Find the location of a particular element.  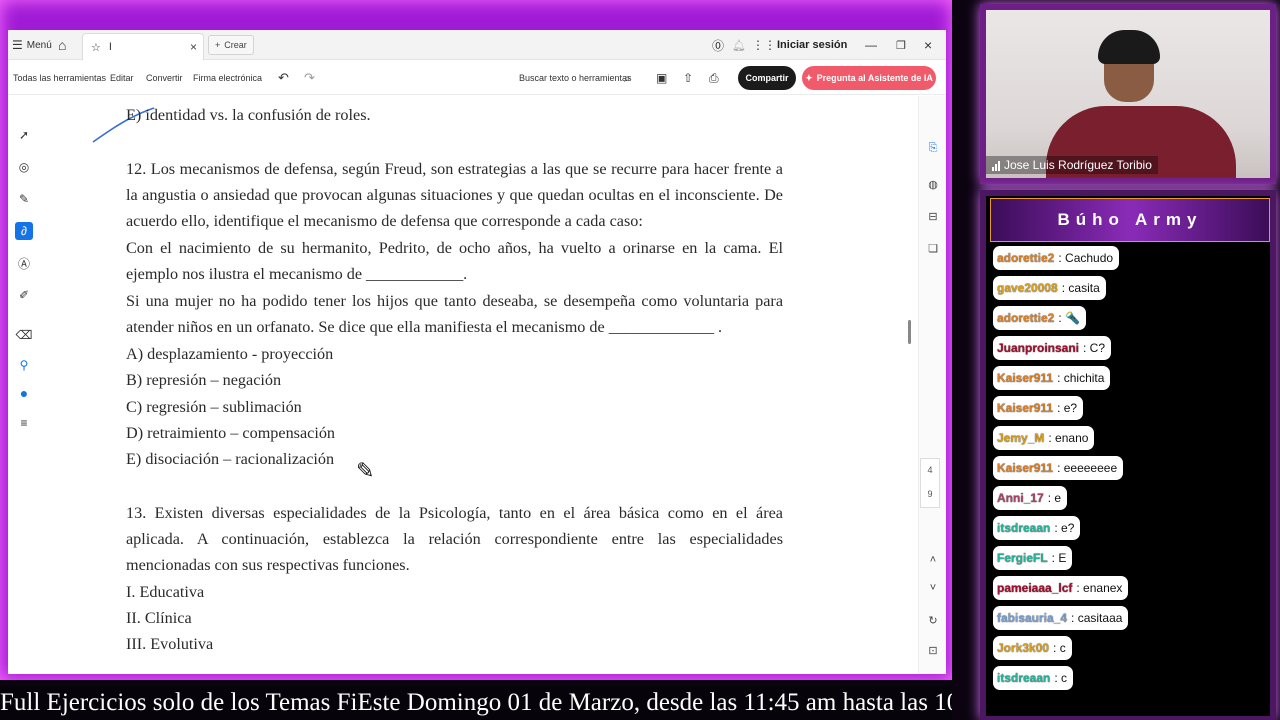

tab-title: I is located at coordinates (110, 47).